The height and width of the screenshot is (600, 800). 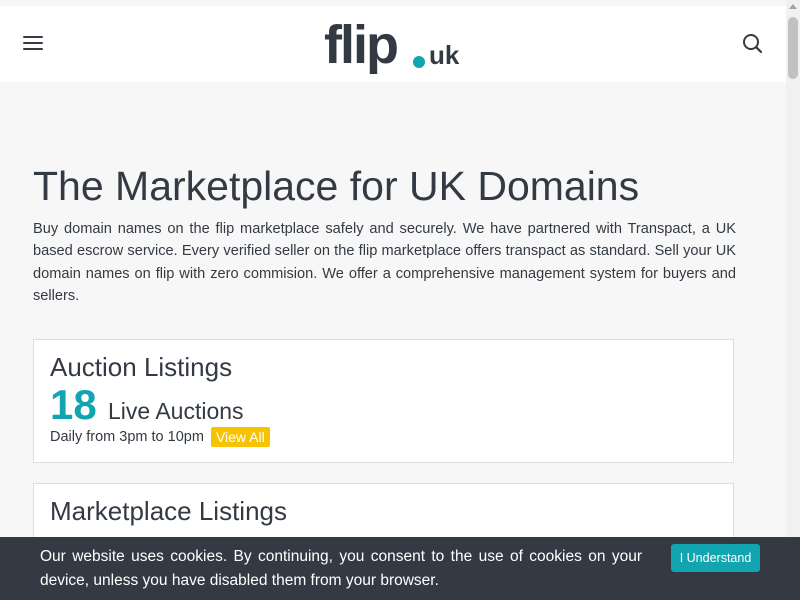 What do you see at coordinates (336, 186) in the screenshot?
I see `page-title: The Marketplace for UK Domains` at bounding box center [336, 186].